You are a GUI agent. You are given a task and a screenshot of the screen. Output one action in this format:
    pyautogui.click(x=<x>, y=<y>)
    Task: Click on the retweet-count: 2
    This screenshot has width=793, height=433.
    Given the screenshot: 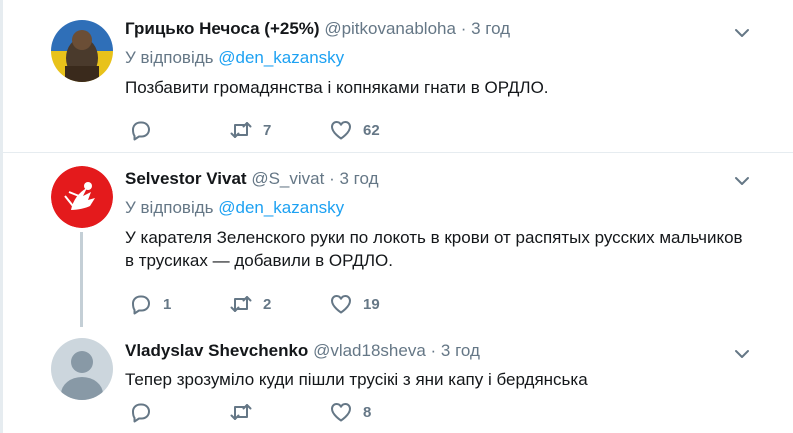 What is the action you would take?
    pyautogui.click(x=267, y=304)
    